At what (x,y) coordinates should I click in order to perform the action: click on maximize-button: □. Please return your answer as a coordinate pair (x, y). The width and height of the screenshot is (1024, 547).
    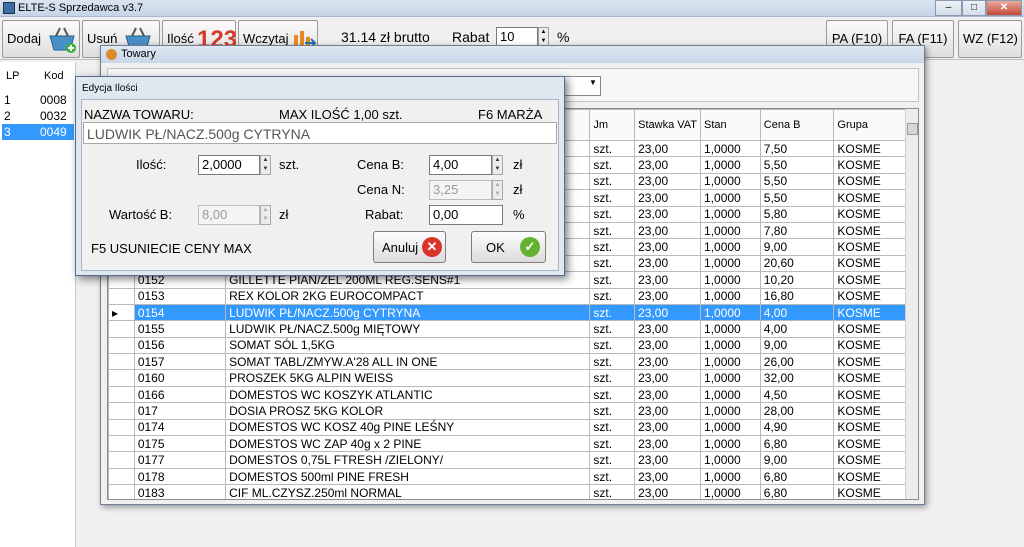
    Looking at the image, I should click on (974, 8).